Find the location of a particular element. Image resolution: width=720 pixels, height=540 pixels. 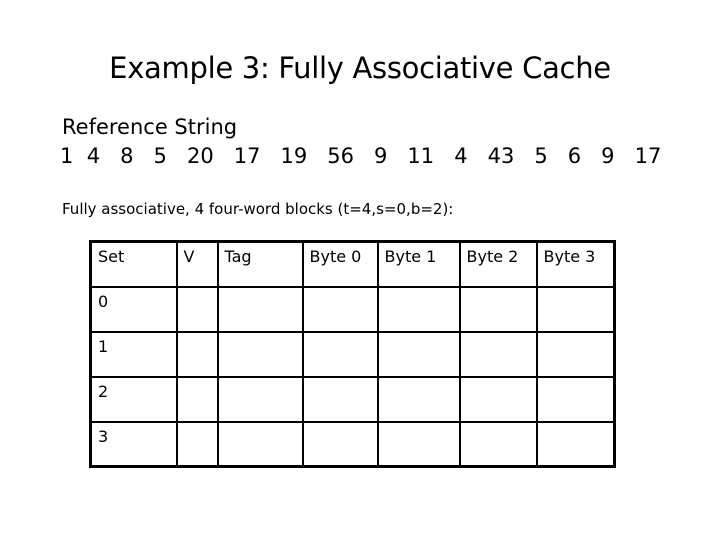

cache-row: 2 is located at coordinates (352, 399).